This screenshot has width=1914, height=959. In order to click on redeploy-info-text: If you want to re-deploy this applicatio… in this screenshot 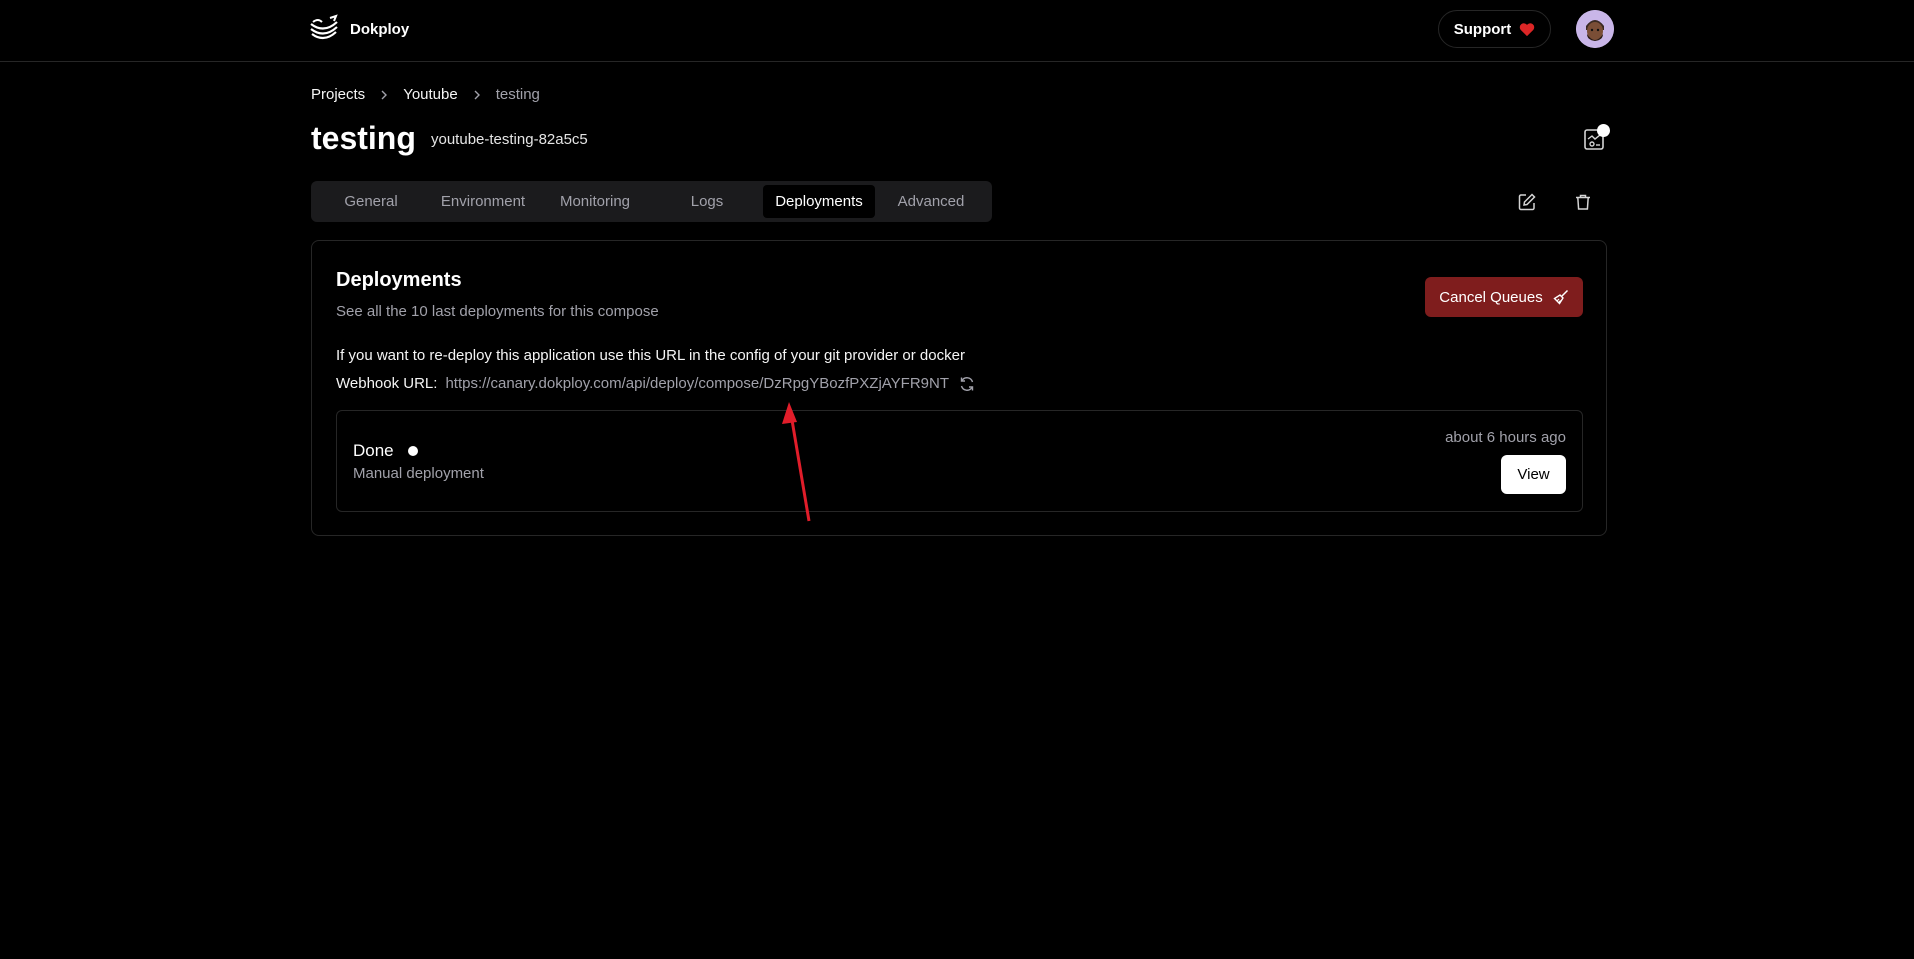, I will do `click(650, 355)`.